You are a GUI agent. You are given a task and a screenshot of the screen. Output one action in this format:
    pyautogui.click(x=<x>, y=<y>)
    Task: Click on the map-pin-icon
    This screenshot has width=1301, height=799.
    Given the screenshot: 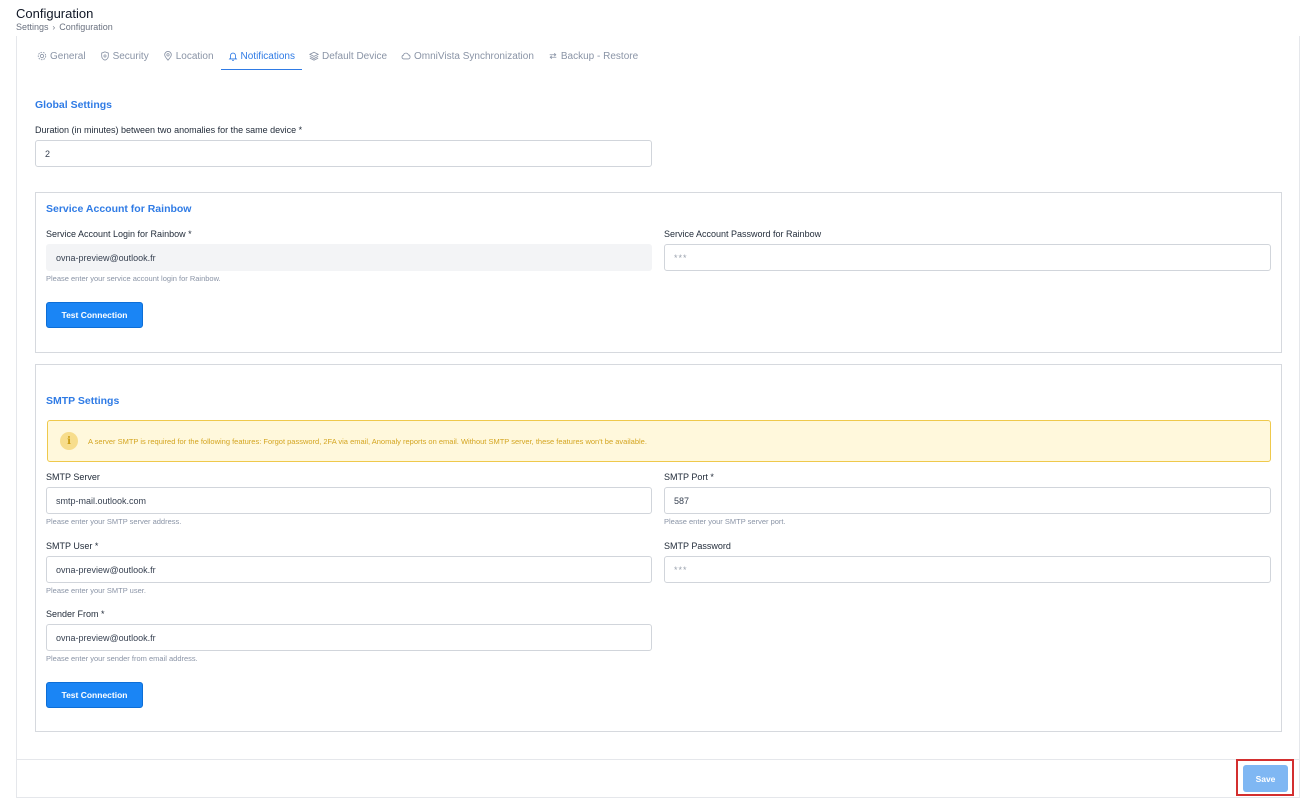 What is the action you would take?
    pyautogui.click(x=167, y=56)
    